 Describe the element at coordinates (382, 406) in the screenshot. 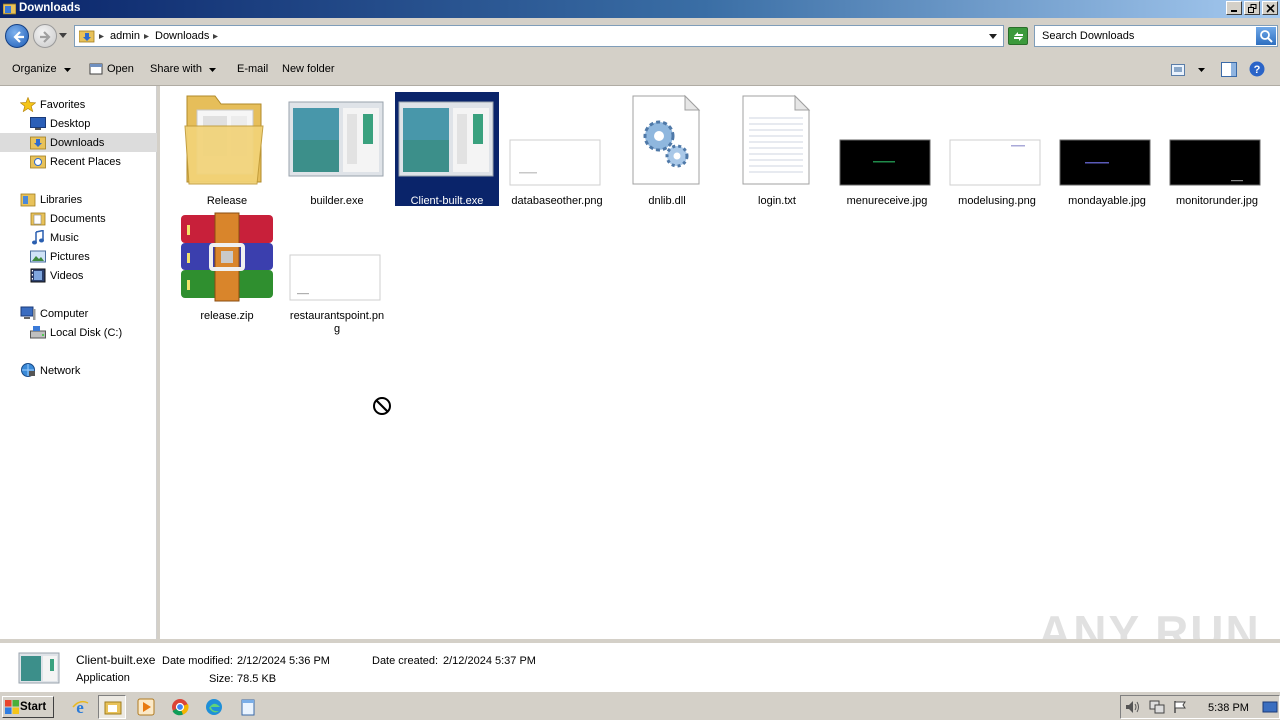

I see `not-allowed-cursor-icon` at that location.